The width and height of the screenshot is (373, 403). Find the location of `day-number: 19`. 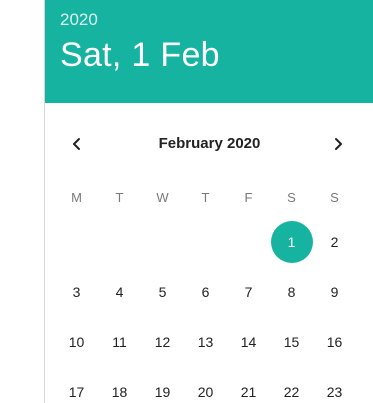

day-number: 19 is located at coordinates (162, 392).